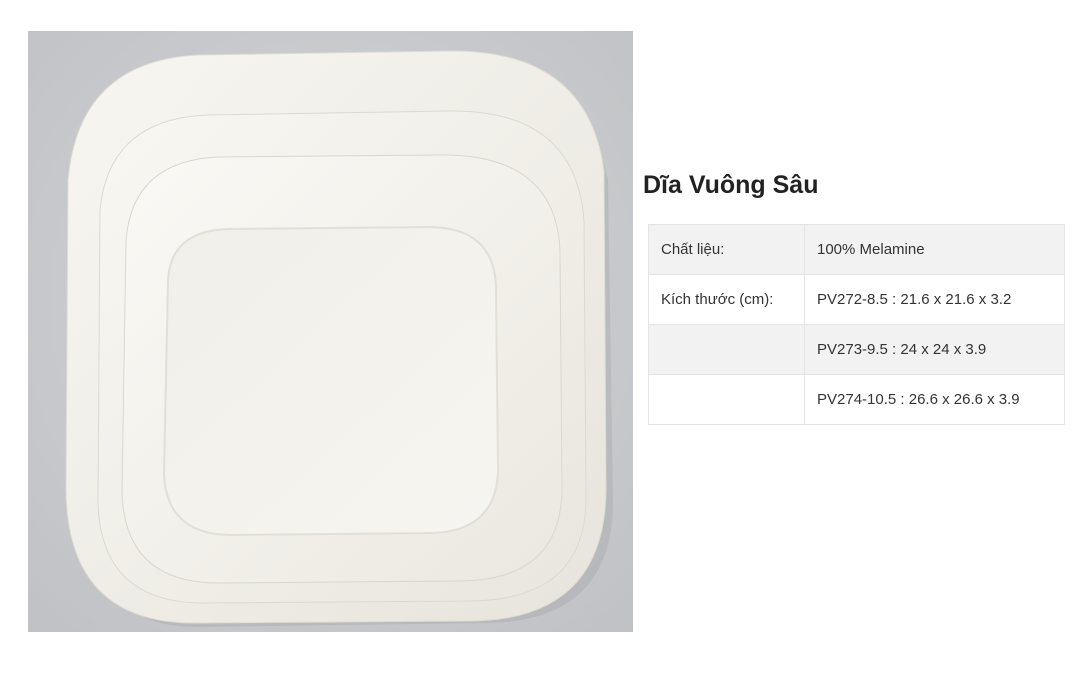  What do you see at coordinates (726, 299) in the screenshot?
I see `spec-label: Kích thước (cm):` at bounding box center [726, 299].